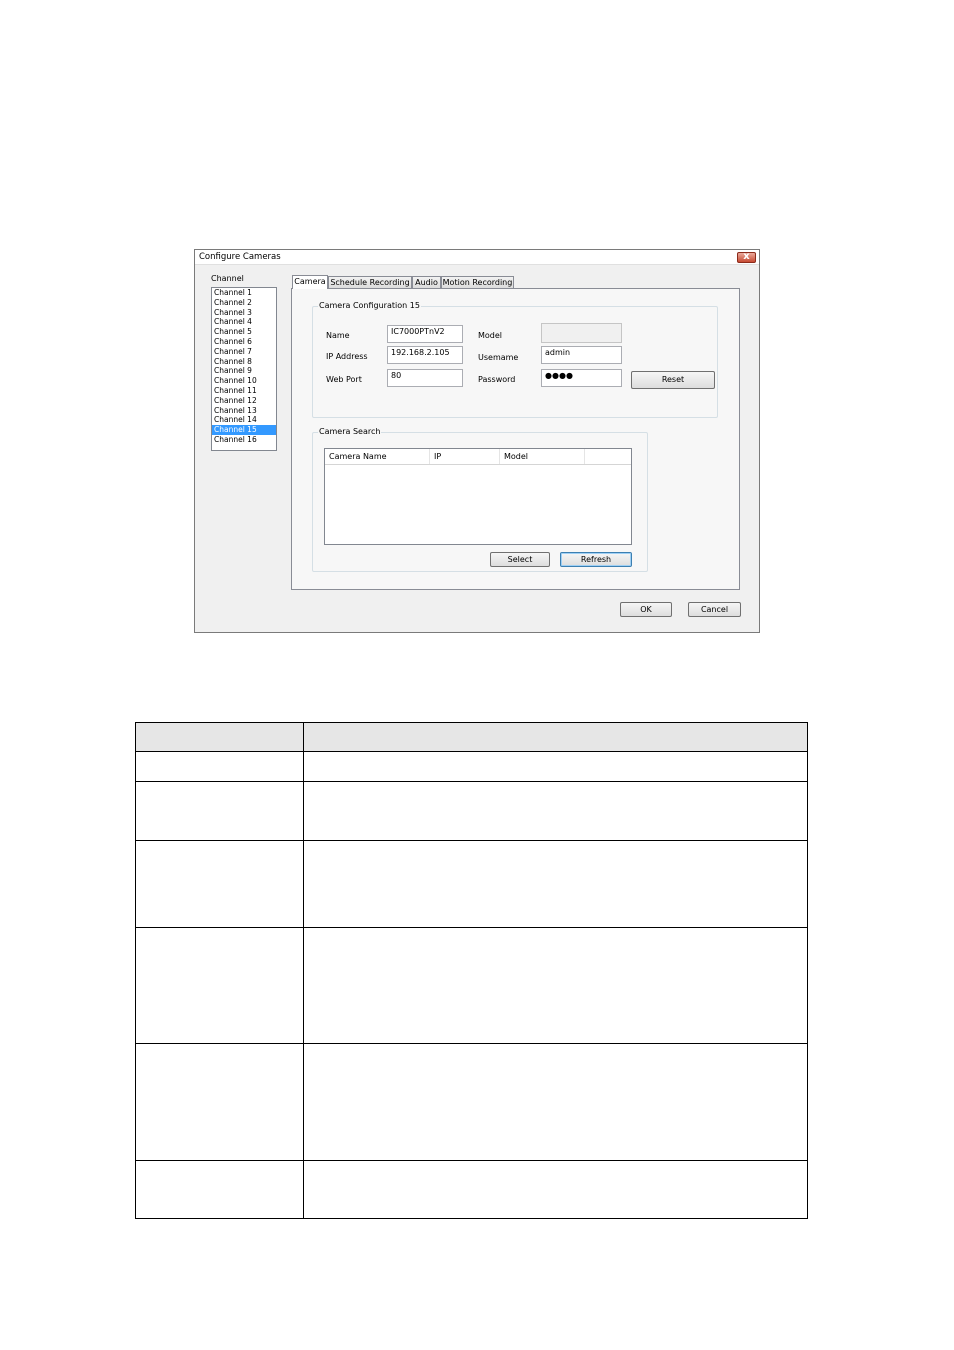  Describe the element at coordinates (244, 440) in the screenshot. I see `channel-item-16: Channel 16` at that location.